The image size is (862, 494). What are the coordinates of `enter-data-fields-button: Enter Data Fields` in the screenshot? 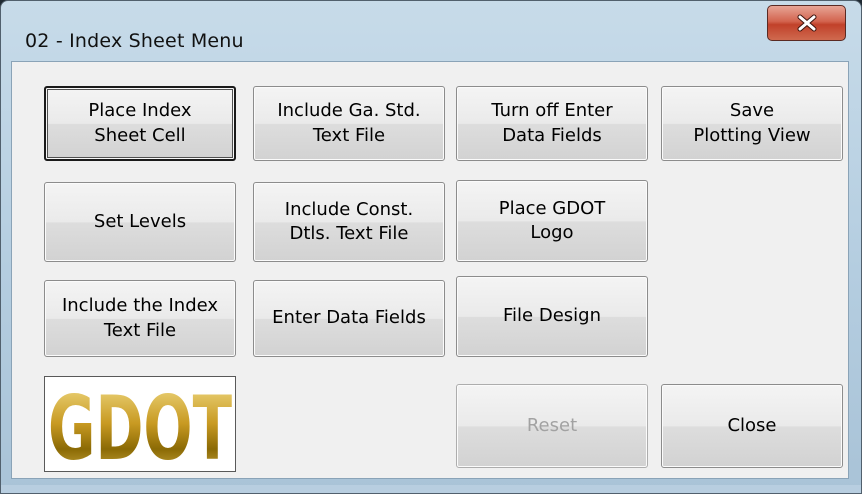 It's located at (349, 318).